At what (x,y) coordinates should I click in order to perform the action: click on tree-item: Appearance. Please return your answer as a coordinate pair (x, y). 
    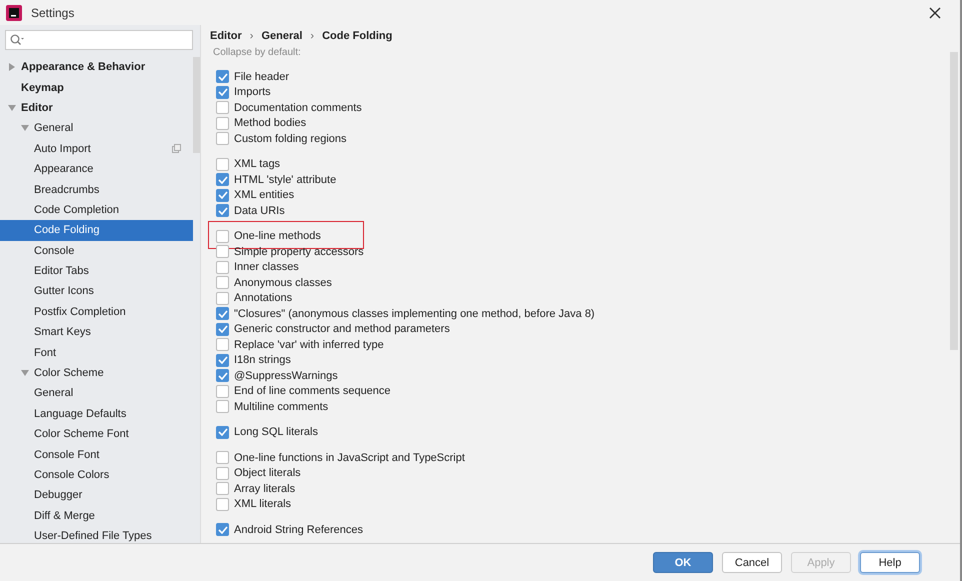
    Looking at the image, I should click on (96, 169).